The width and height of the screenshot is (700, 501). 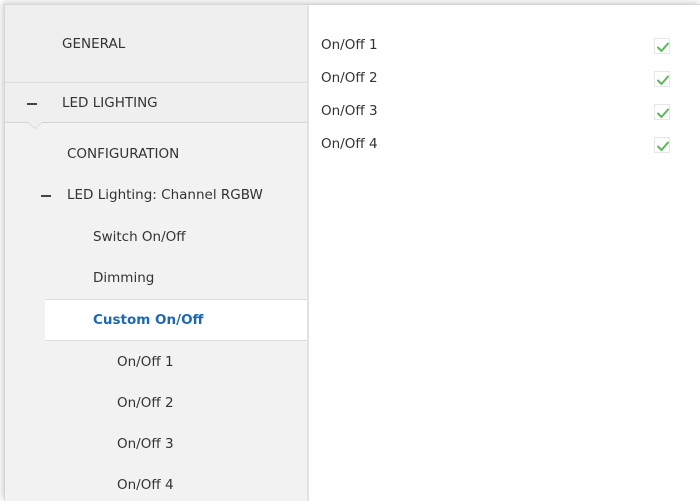 What do you see at coordinates (123, 154) in the screenshot?
I see `sidebar-item-label: CONFIGURATION` at bounding box center [123, 154].